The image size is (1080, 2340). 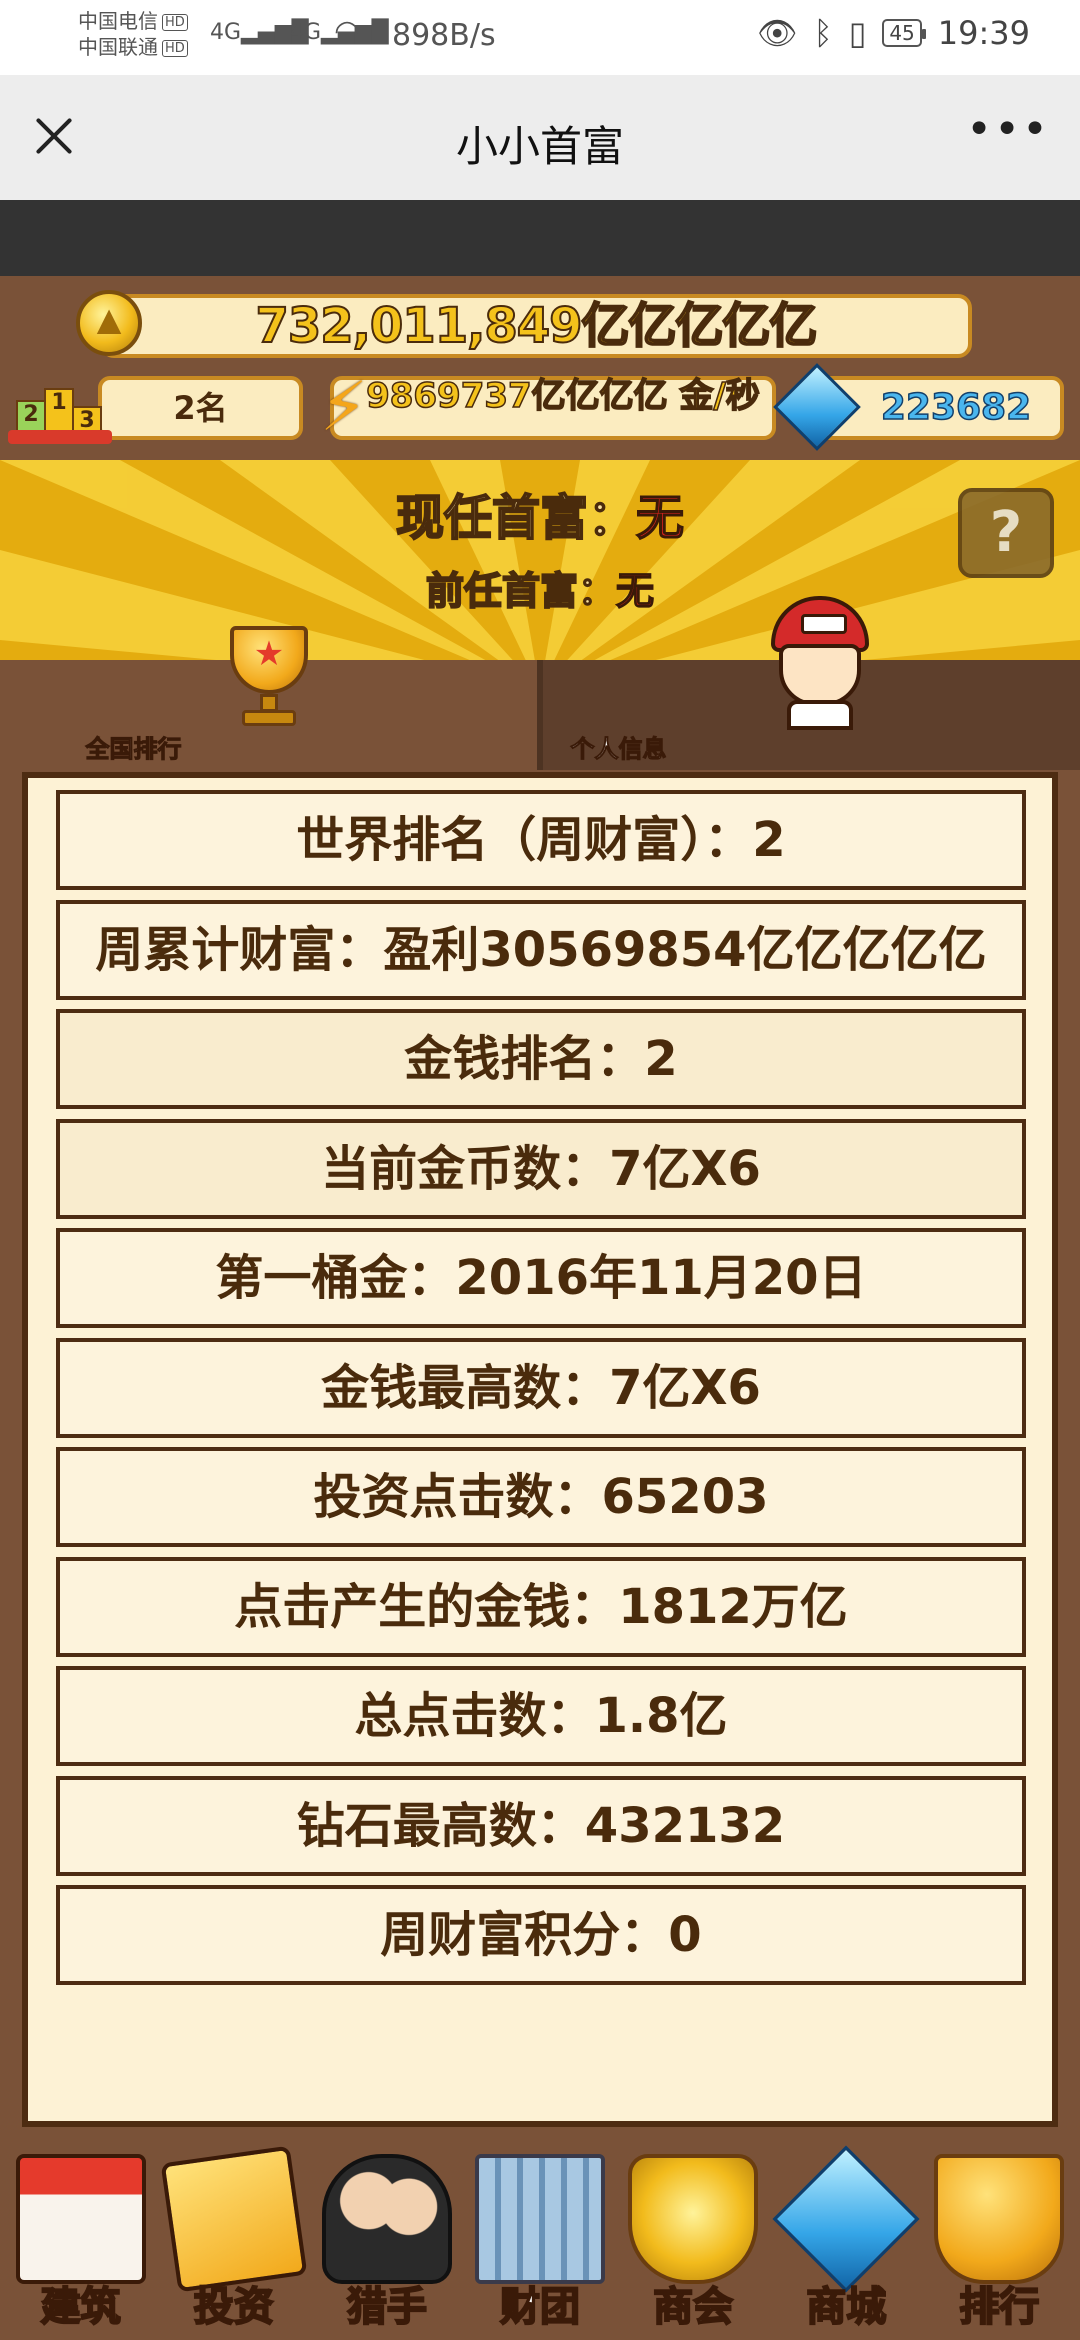 I want to click on more-options-button: •••, so click(x=1008, y=130).